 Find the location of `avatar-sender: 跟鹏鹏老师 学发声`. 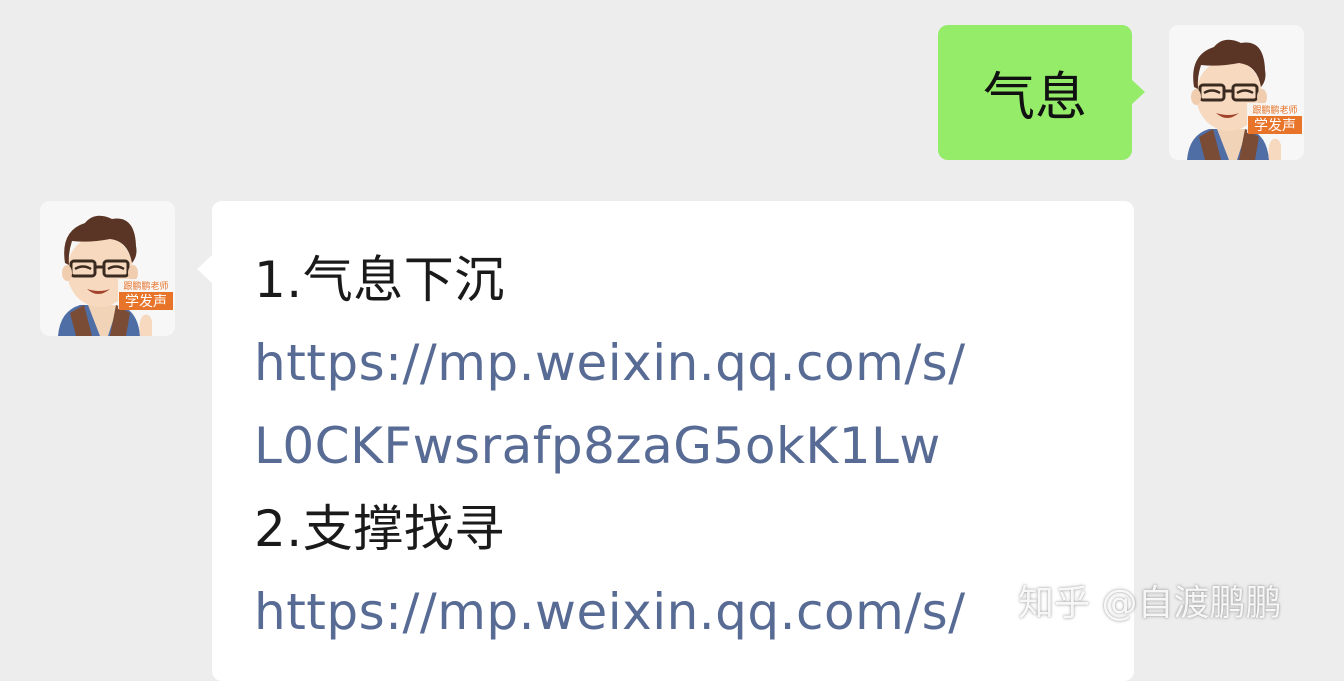

avatar-sender: 跟鹏鹏老师 学发声 is located at coordinates (1236, 92).